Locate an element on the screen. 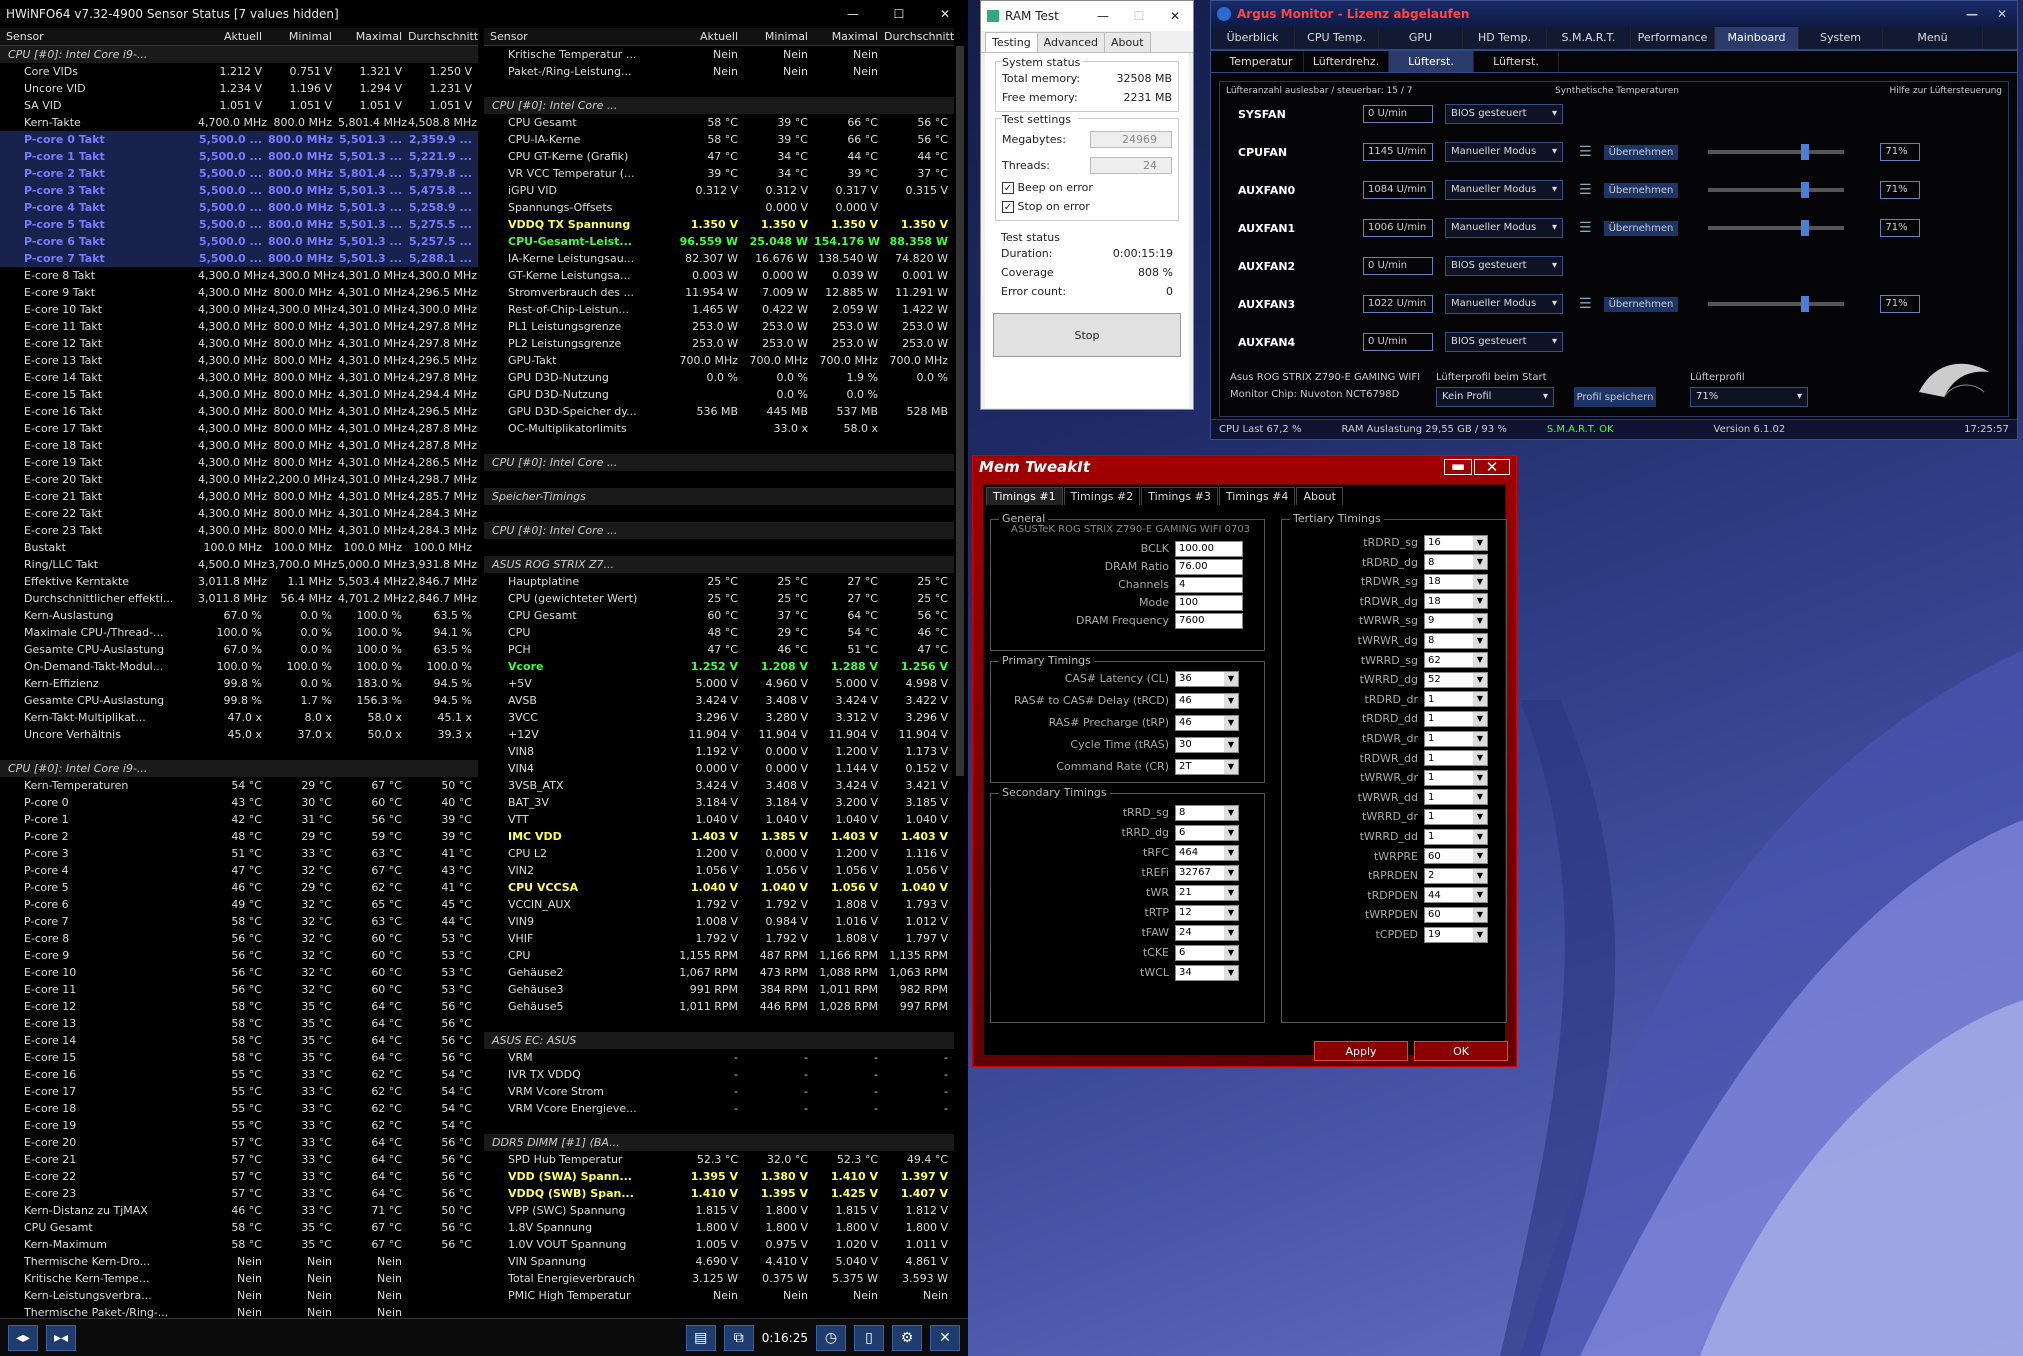 The height and width of the screenshot is (1356, 2023). tab-testing: Testing is located at coordinates (1011, 42).